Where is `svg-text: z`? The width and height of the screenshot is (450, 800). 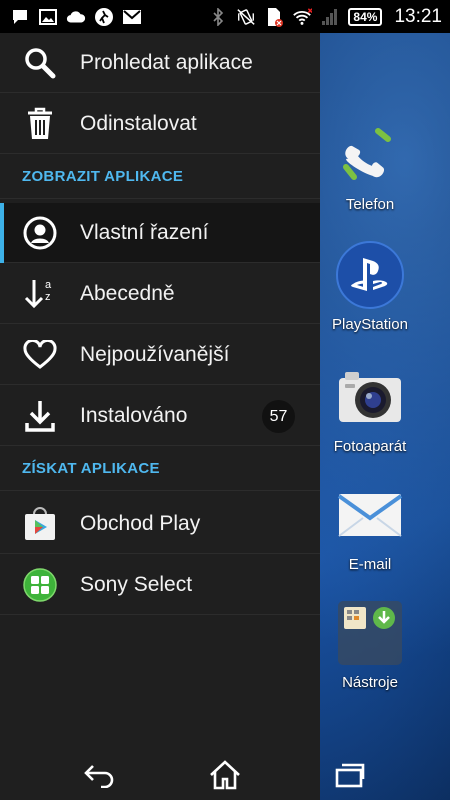
svg-text: z is located at coordinates (48, 297).